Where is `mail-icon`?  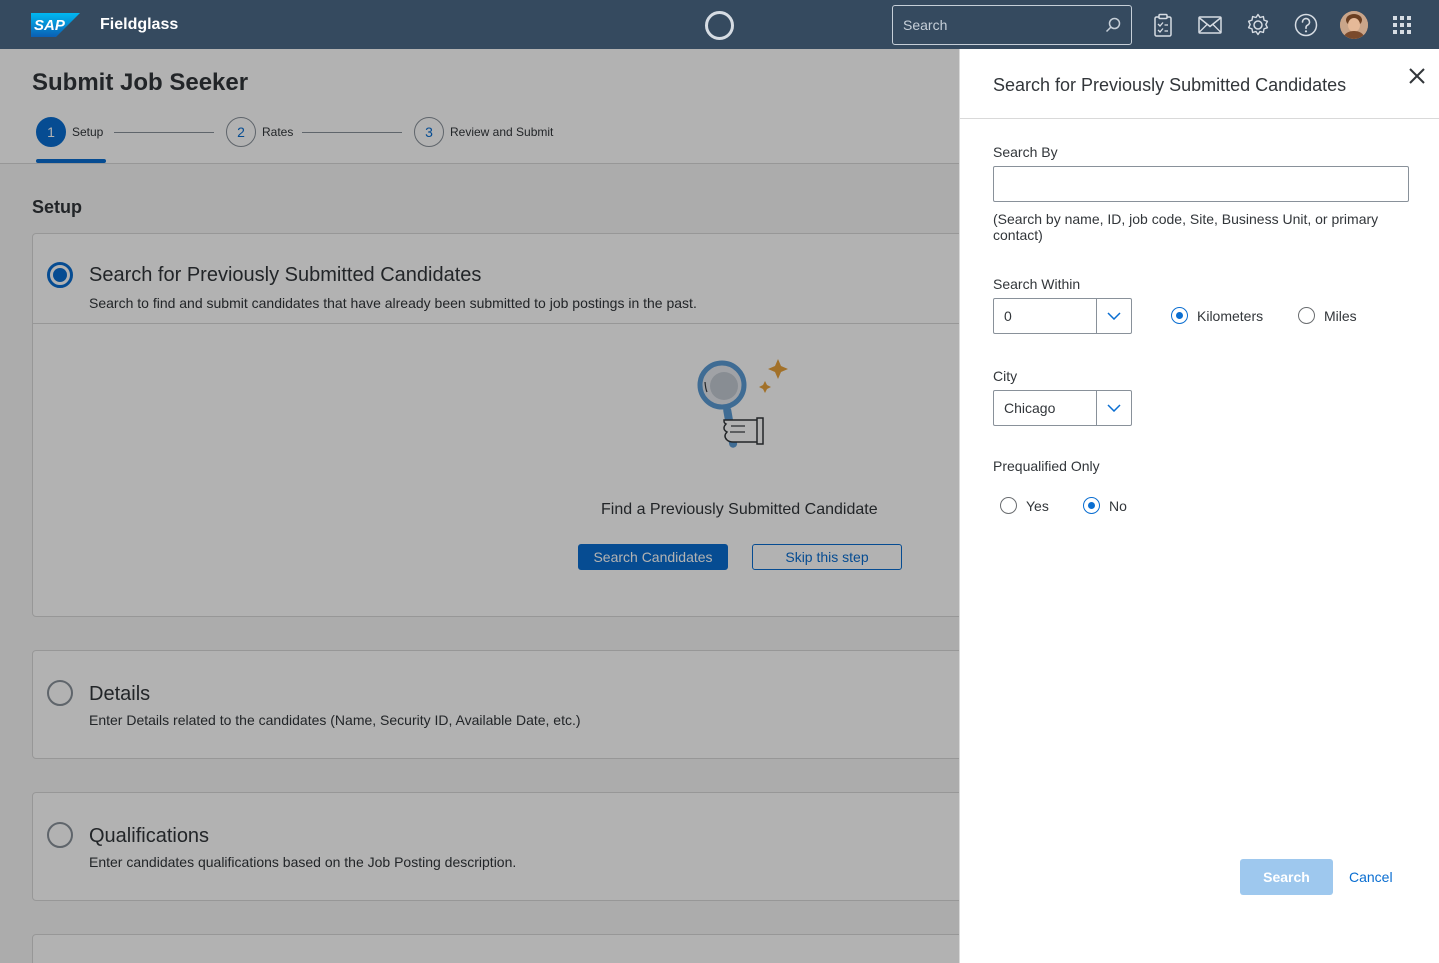 mail-icon is located at coordinates (1210, 25).